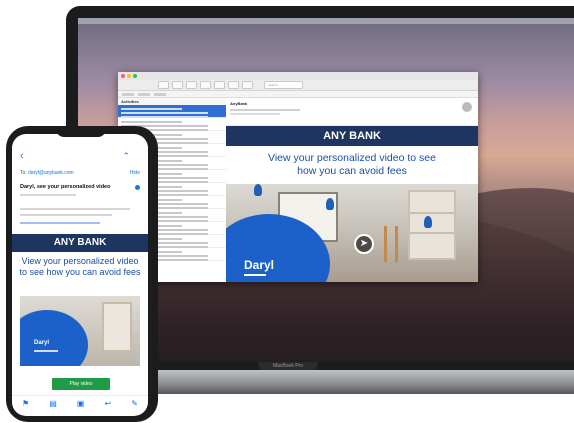 Image resolution: width=574 pixels, height=423 pixels. Describe the element at coordinates (283, 85) in the screenshot. I see `search-input: Search` at that location.